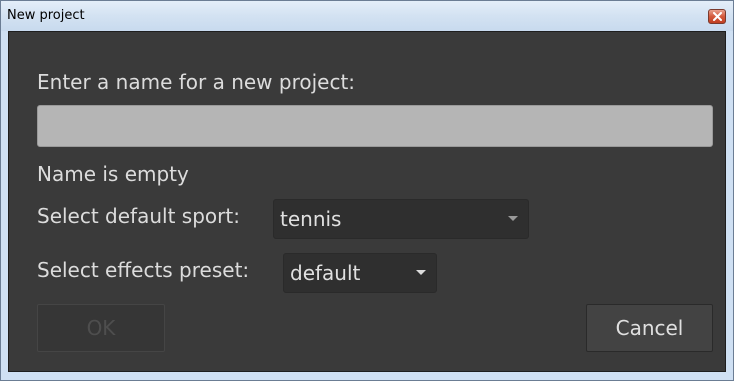  What do you see at coordinates (325, 273) in the screenshot?
I see `preset-select-value: default` at bounding box center [325, 273].